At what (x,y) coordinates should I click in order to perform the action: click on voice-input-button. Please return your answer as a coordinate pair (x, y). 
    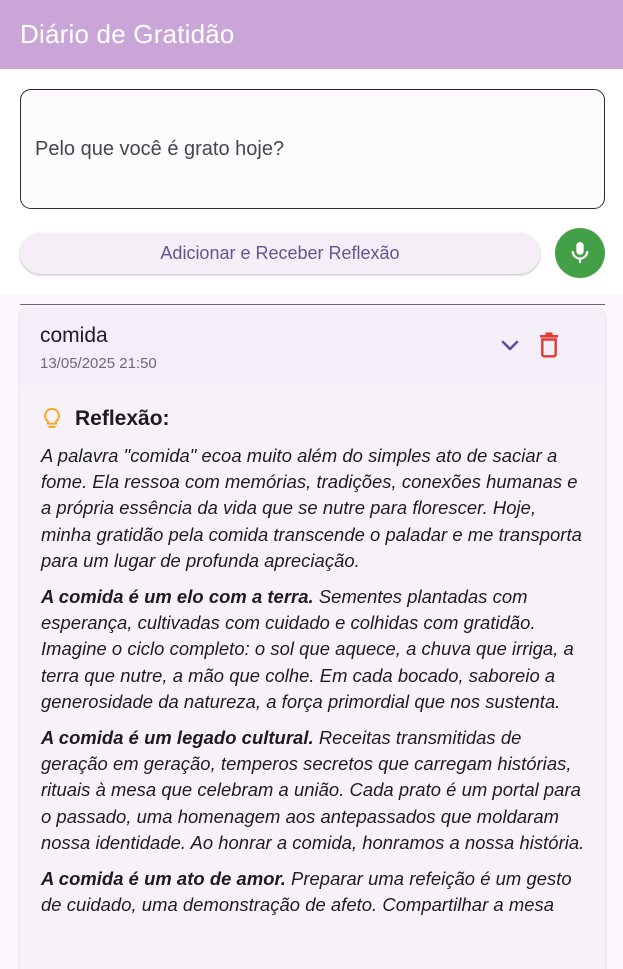
    Looking at the image, I should click on (580, 253).